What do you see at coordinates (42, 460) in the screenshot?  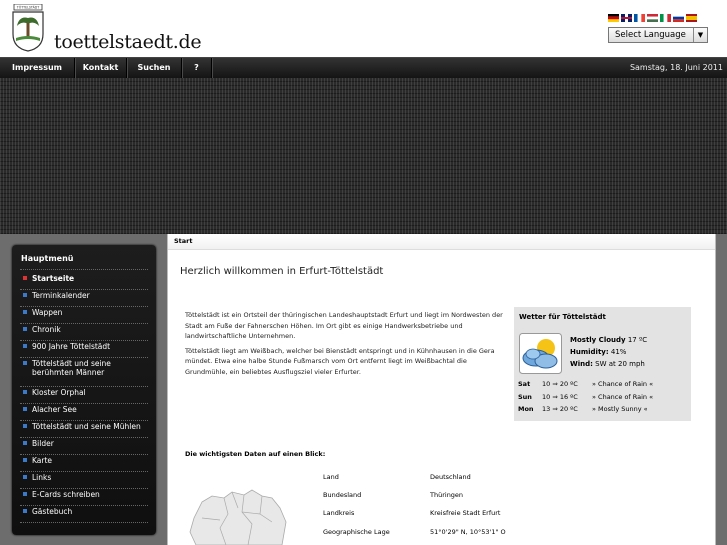 I see `sidebar-item-label: Karte` at bounding box center [42, 460].